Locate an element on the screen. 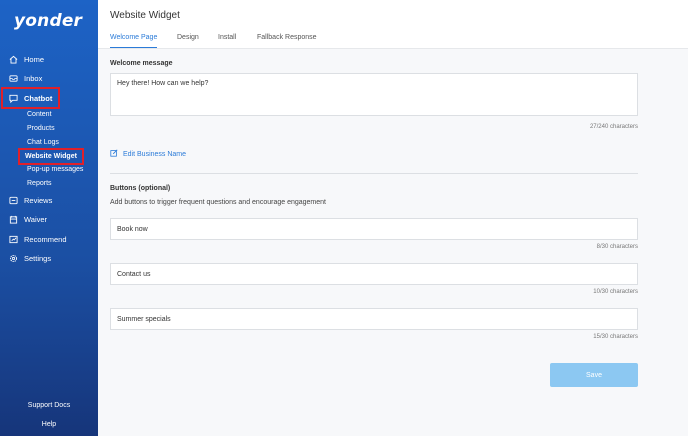 Image resolution: width=688 pixels, height=436 pixels. reviews-icon is located at coordinates (13, 200).